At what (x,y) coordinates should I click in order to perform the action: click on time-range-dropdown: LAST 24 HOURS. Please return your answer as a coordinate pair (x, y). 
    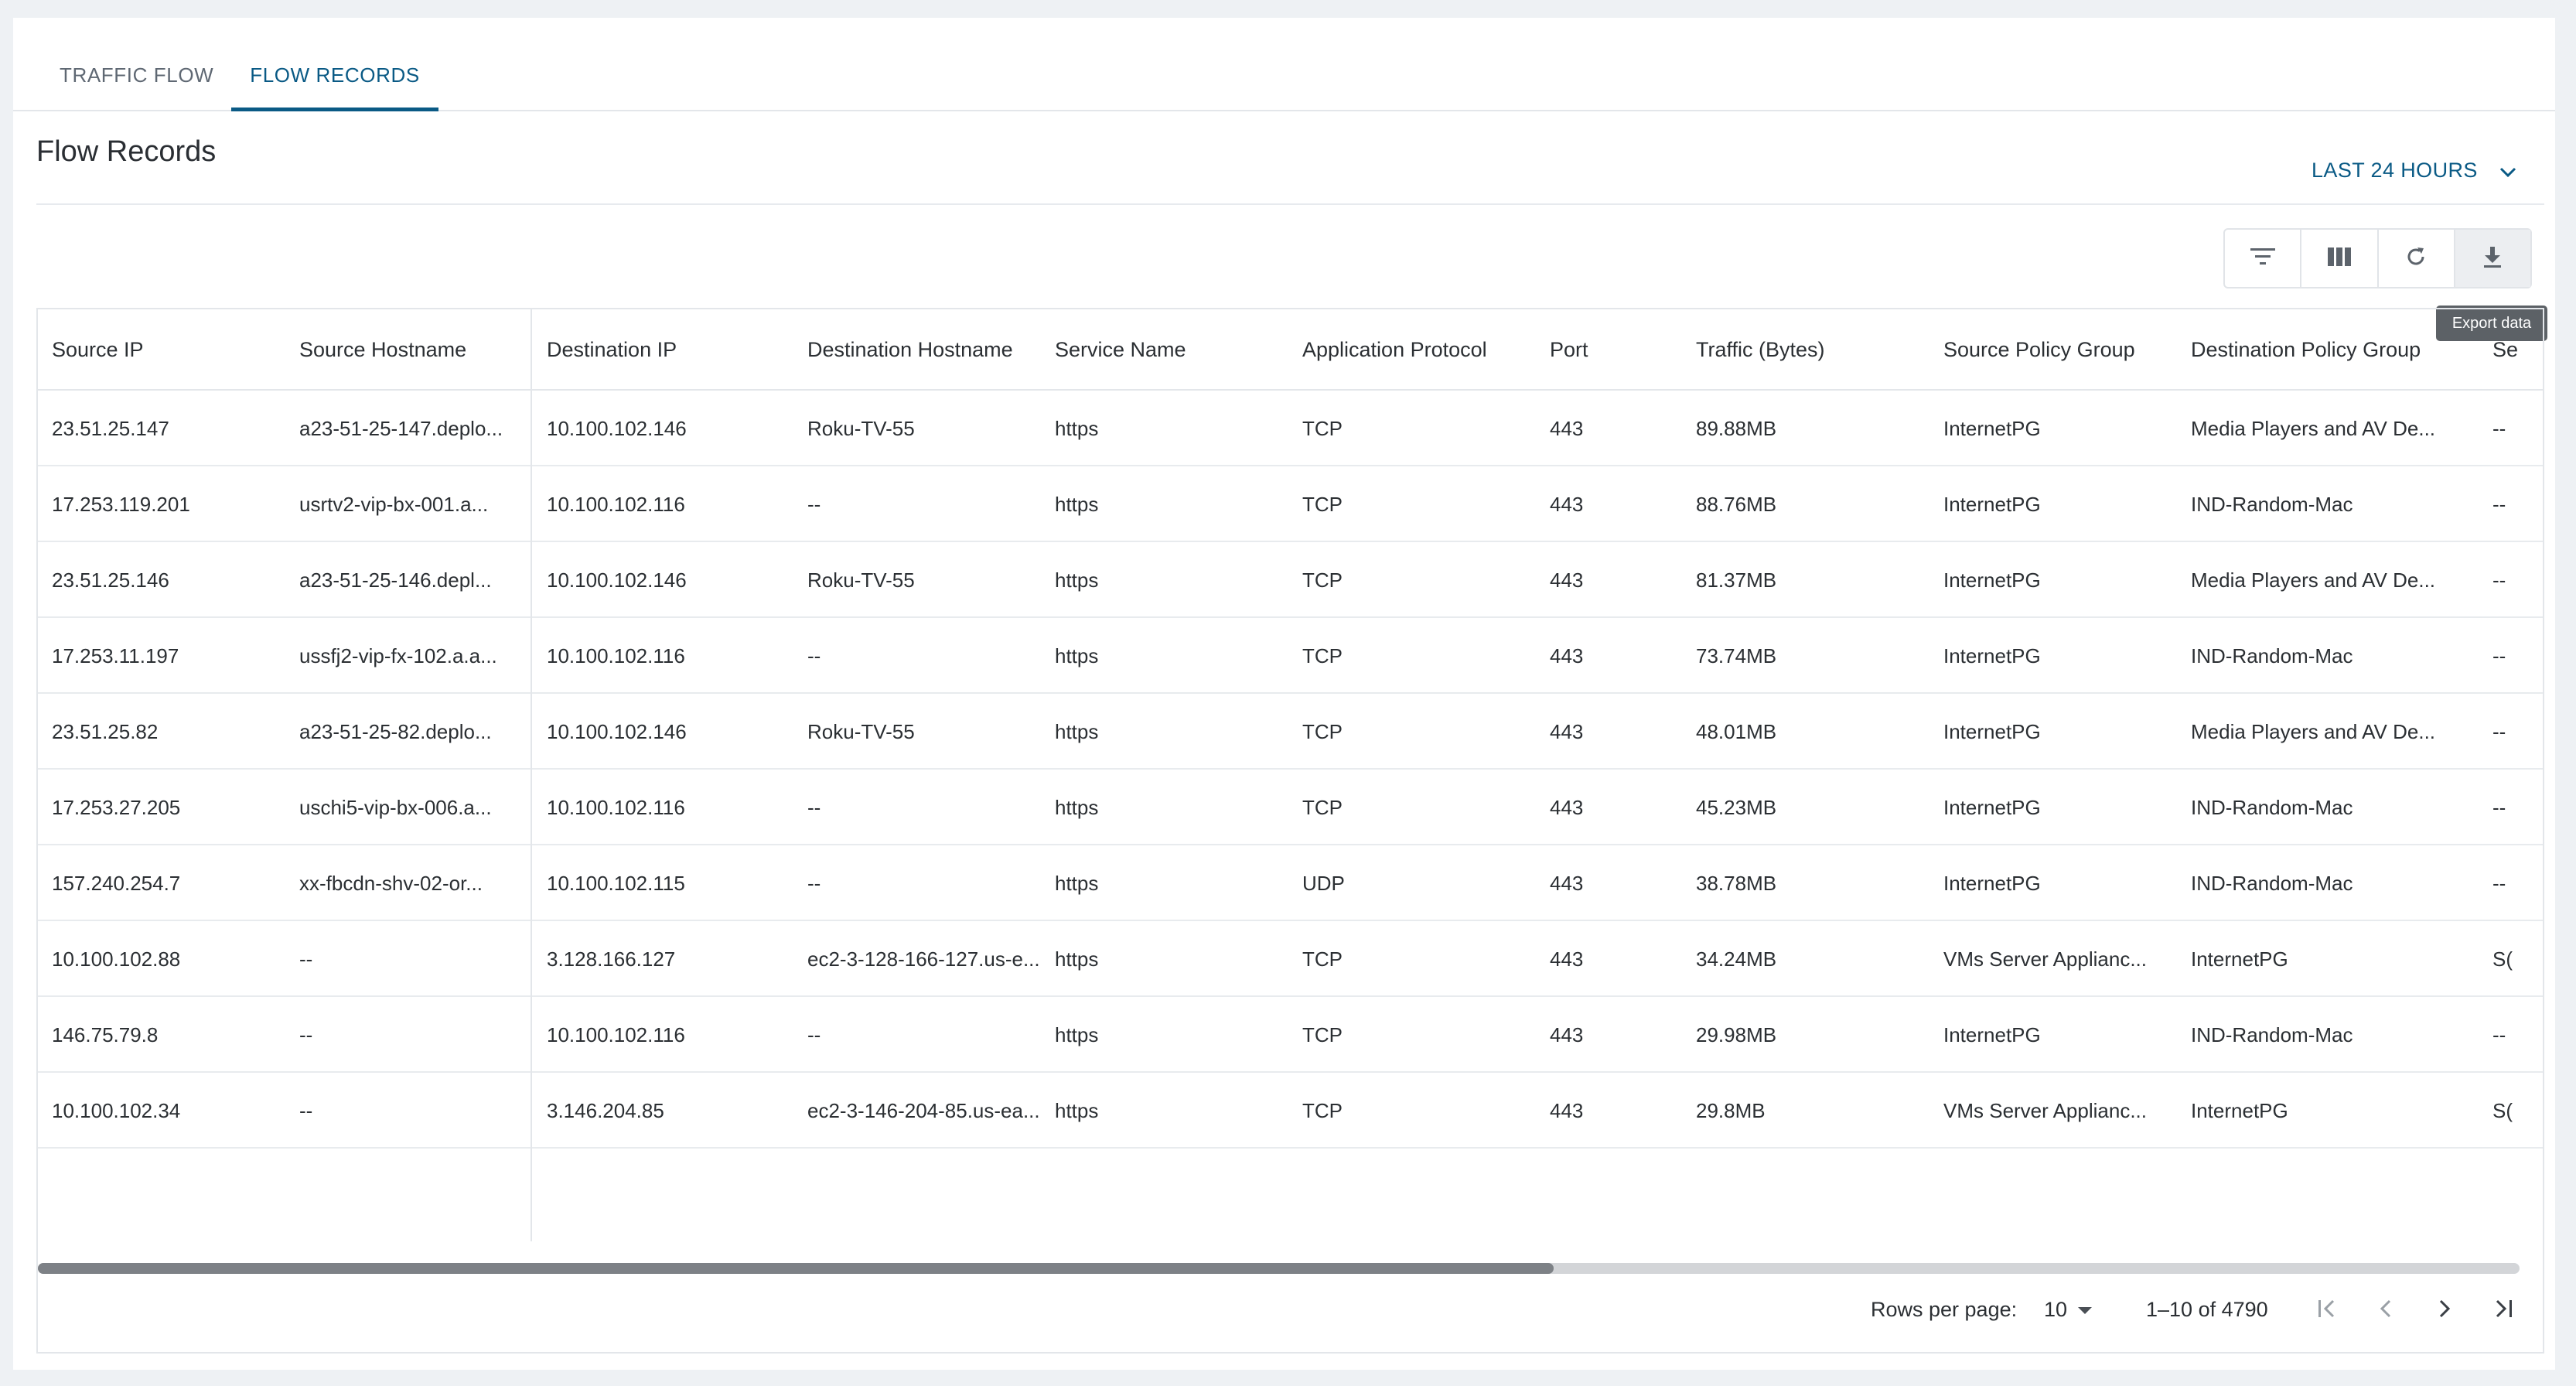
    Looking at the image, I should click on (2414, 171).